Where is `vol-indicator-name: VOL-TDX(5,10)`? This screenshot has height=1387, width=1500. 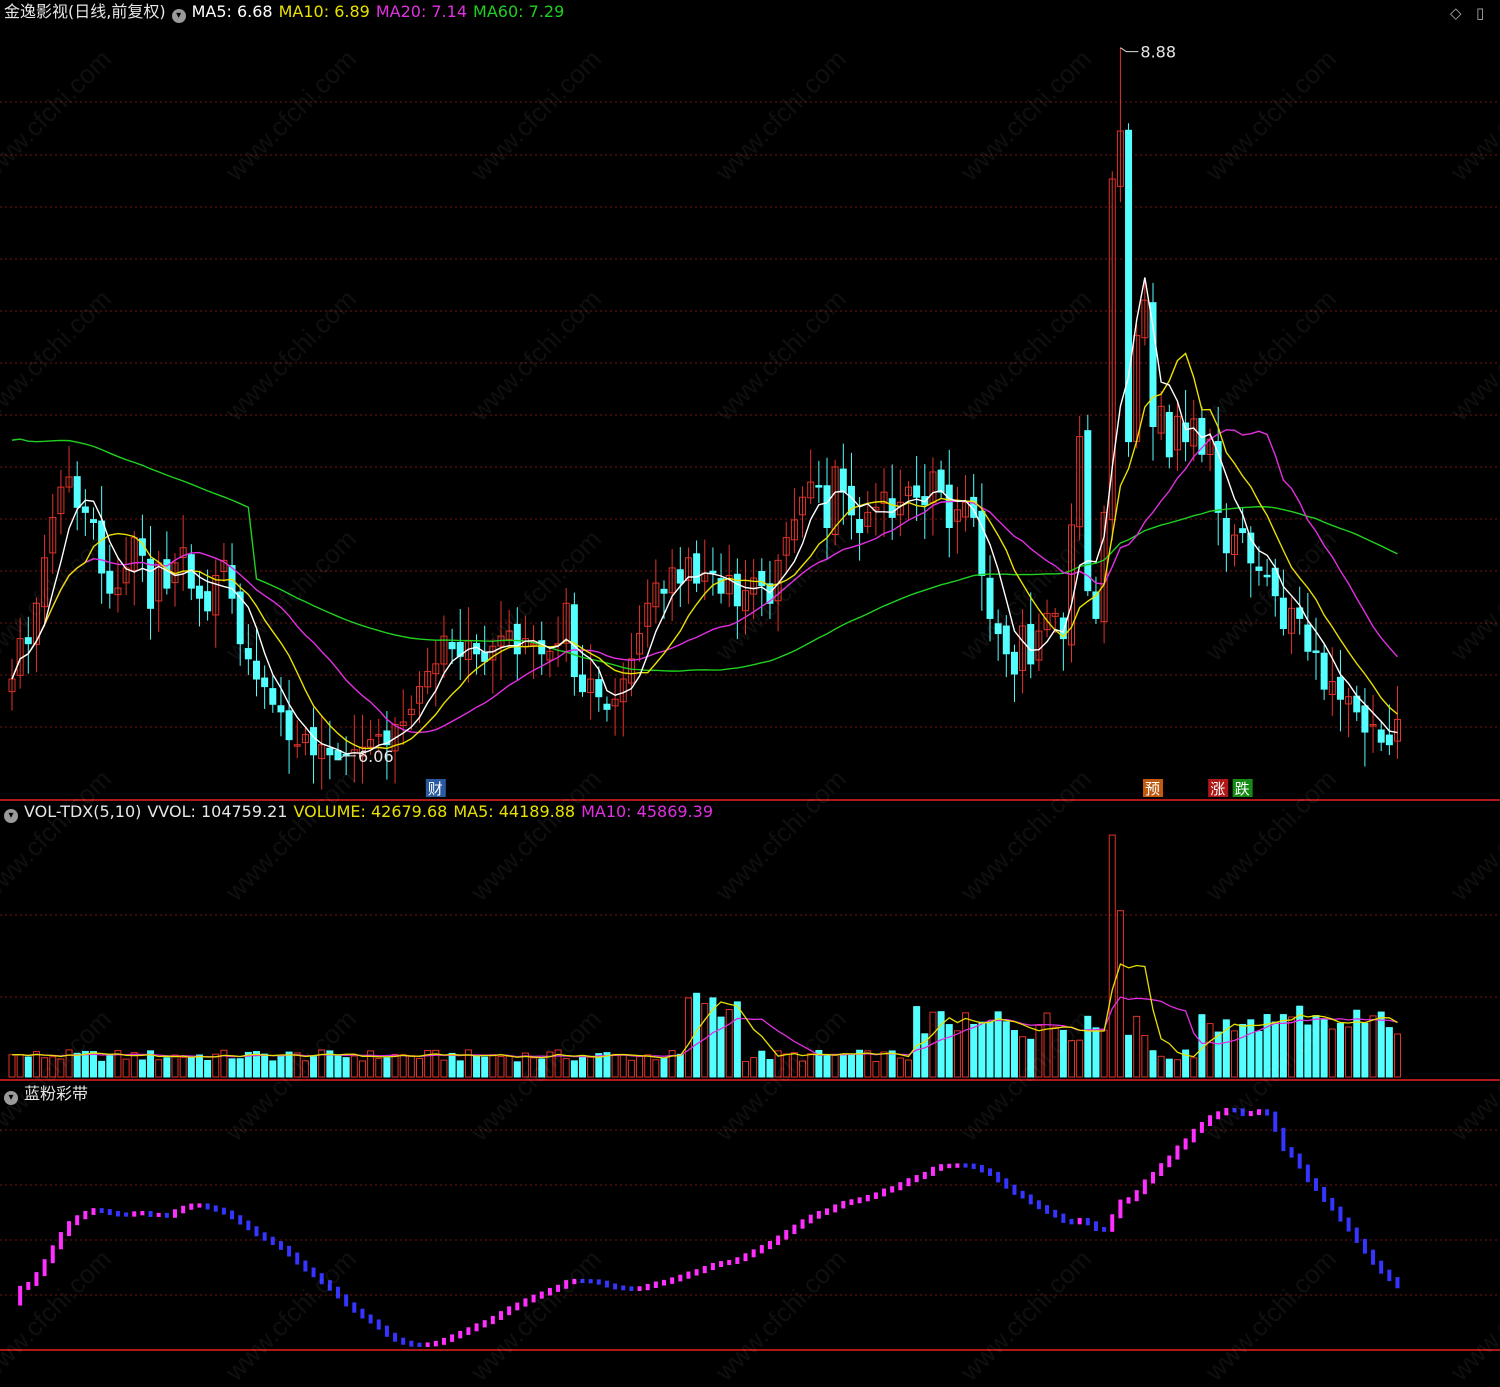 vol-indicator-name: VOL-TDX(5,10) is located at coordinates (82, 811).